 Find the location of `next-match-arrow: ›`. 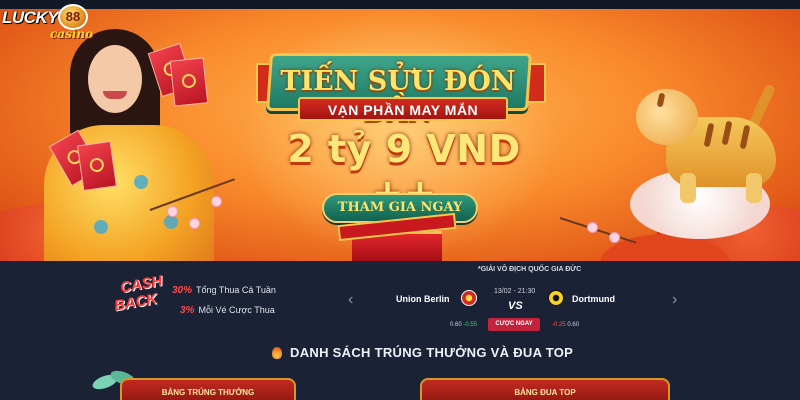

next-match-arrow: › is located at coordinates (674, 300).